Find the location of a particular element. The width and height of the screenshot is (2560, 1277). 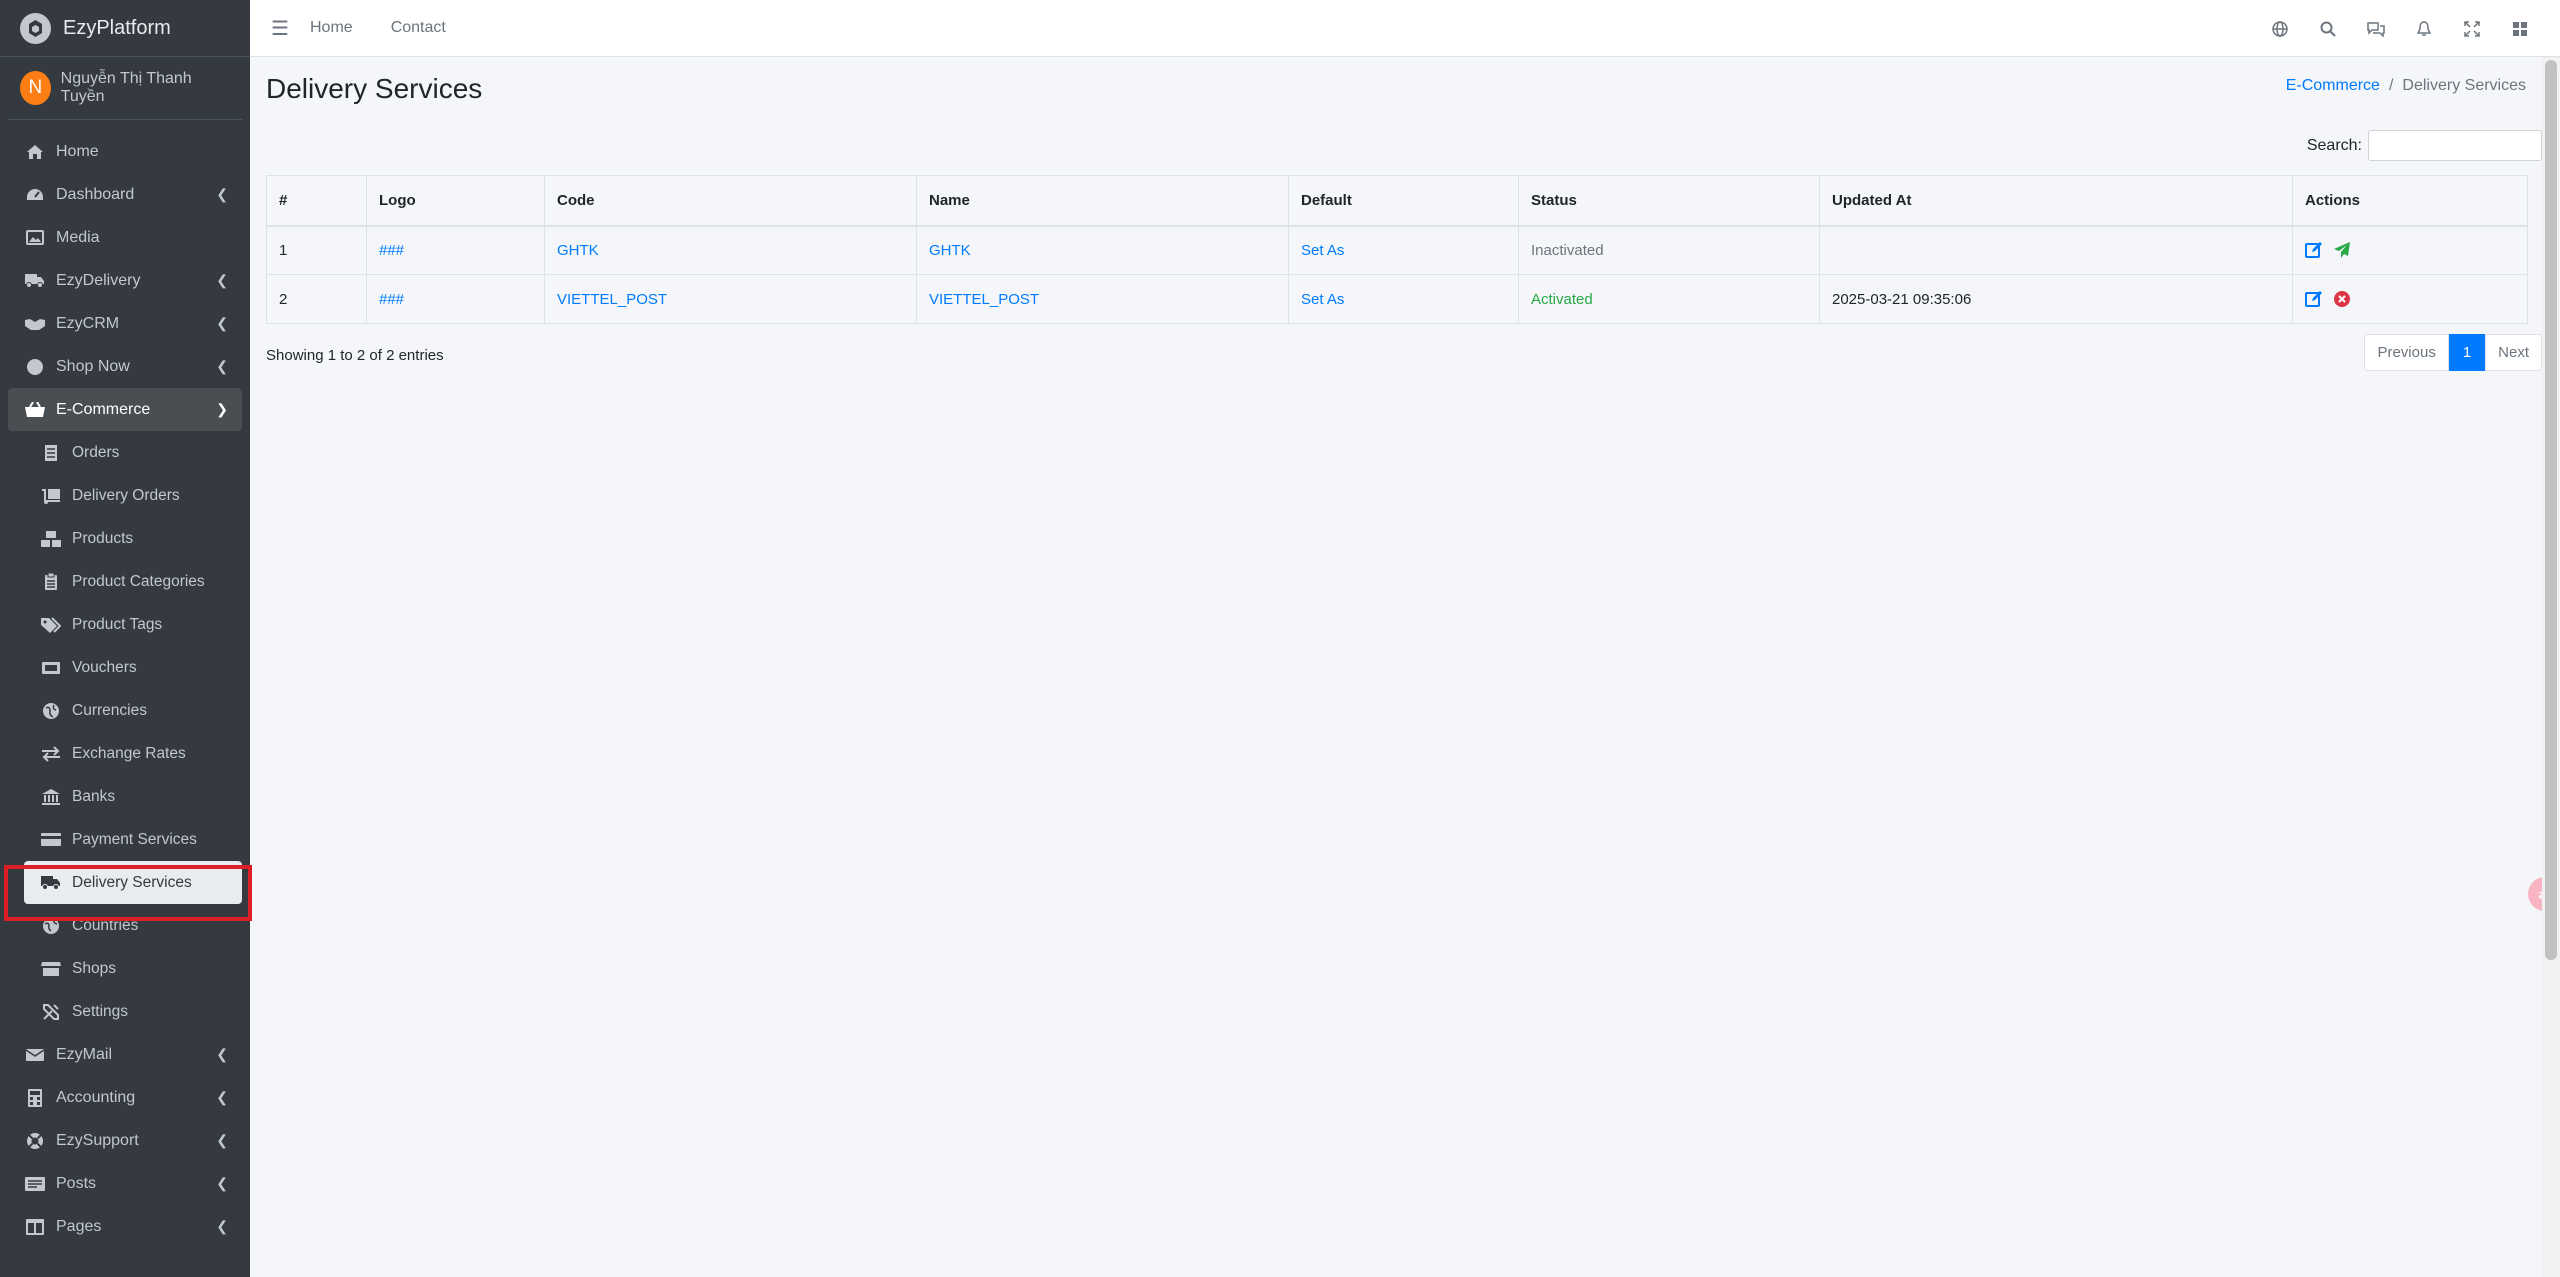

sidebar-item-home: Home is located at coordinates (125, 151).